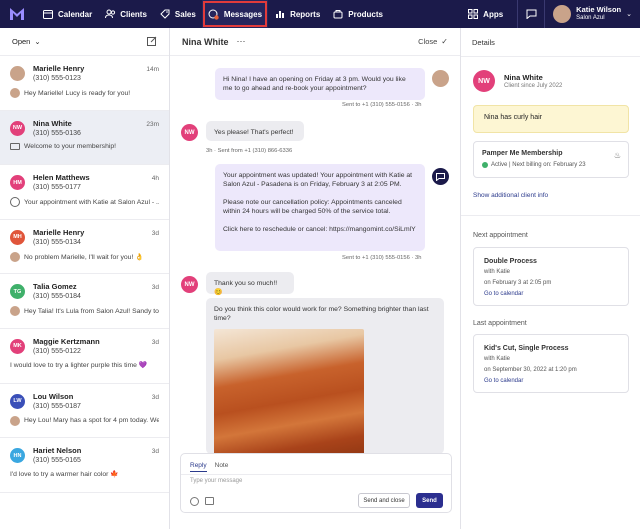  I want to click on nav-messages: Messages, so click(235, 14).